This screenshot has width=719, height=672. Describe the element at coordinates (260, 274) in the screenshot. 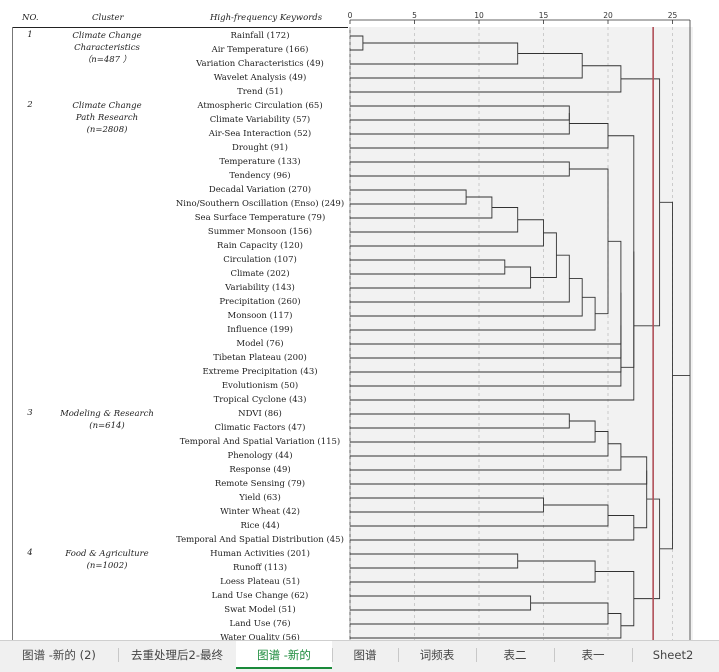

I see `keyword-label: Climate (202)` at that location.